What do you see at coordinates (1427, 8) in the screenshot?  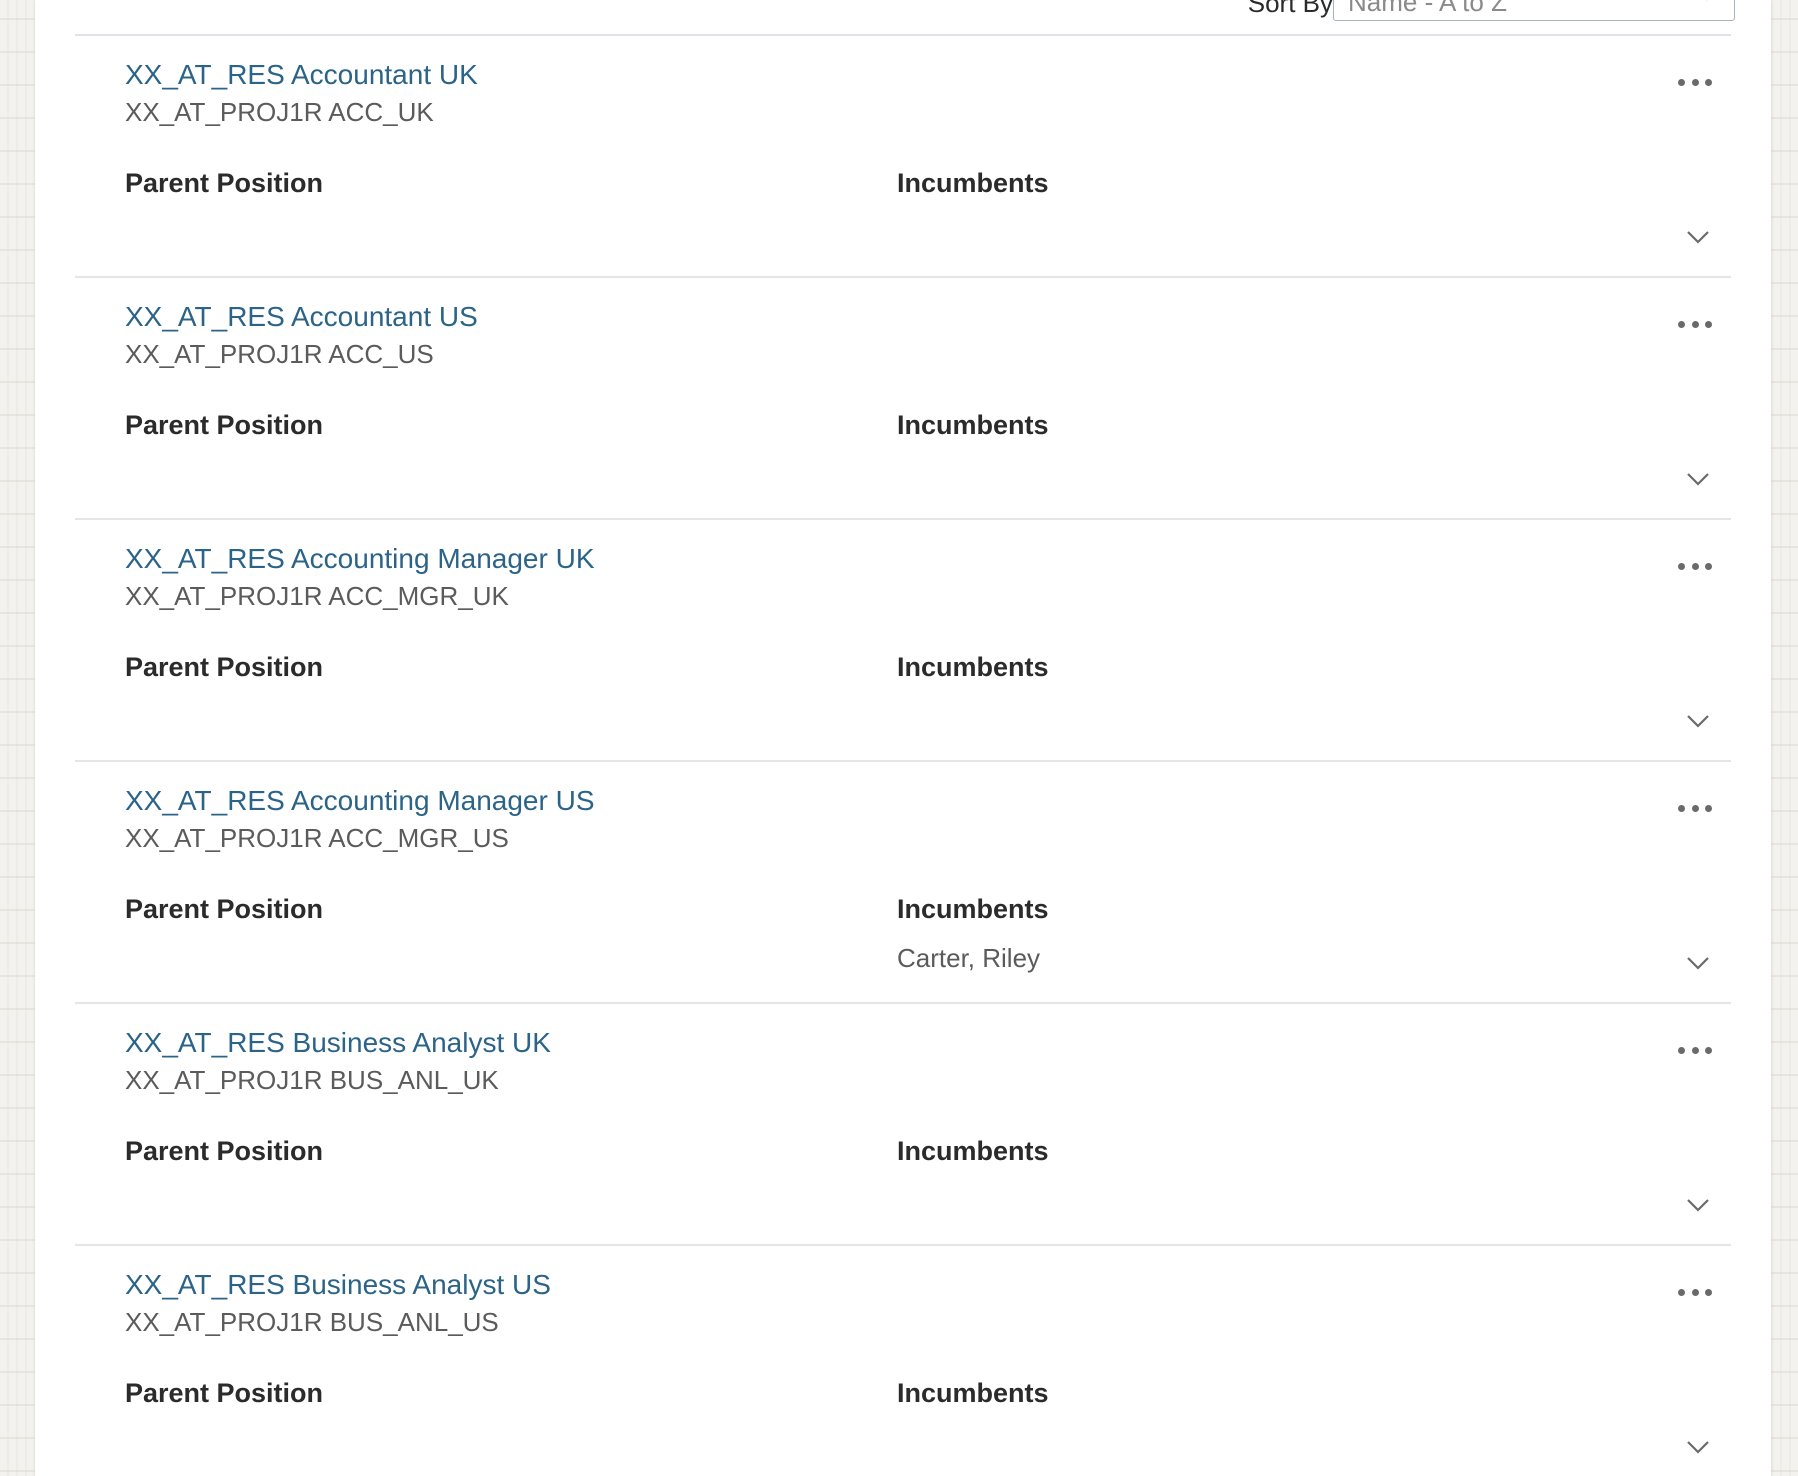 I see `sort-by-value: Name - A to Z` at bounding box center [1427, 8].